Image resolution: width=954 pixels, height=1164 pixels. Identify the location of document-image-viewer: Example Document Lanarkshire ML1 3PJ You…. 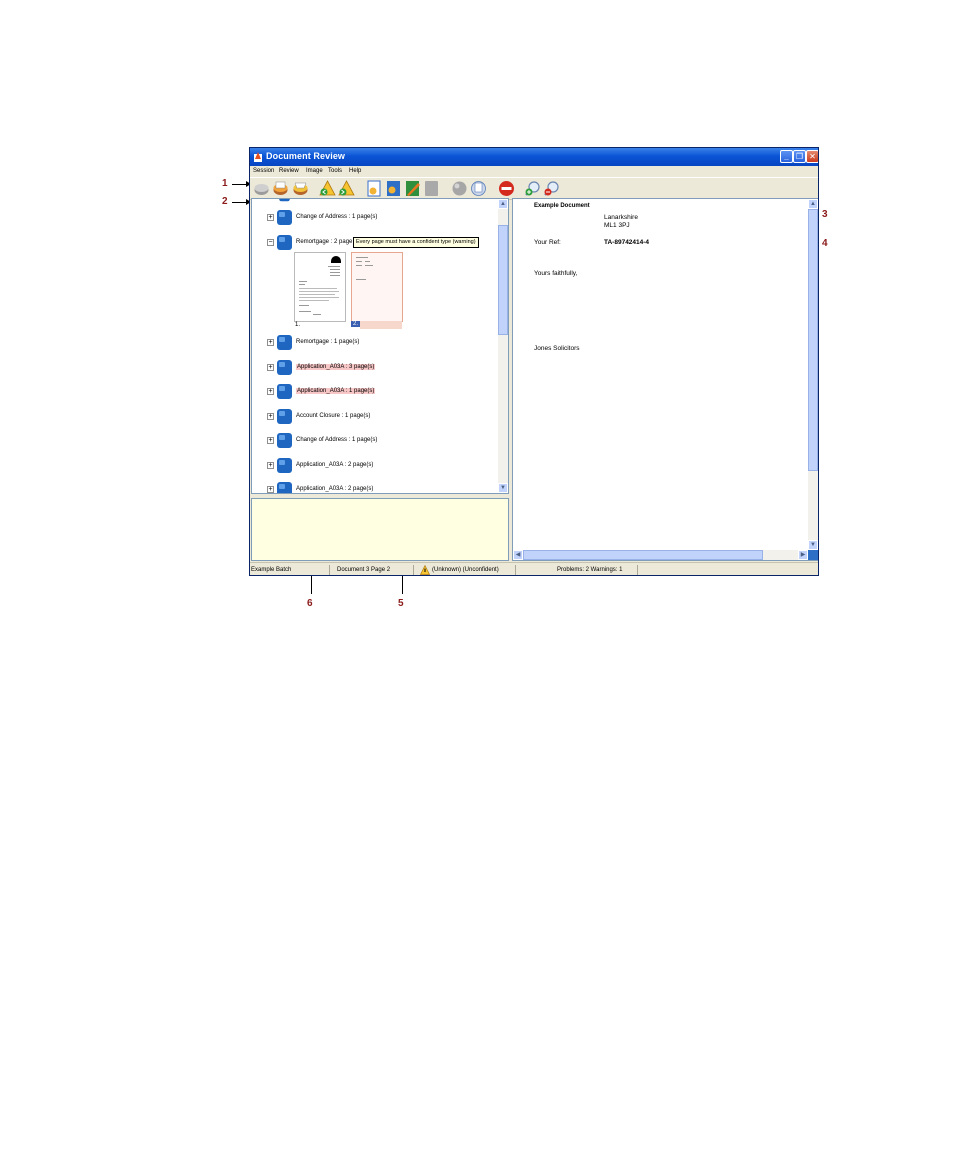
(665, 379).